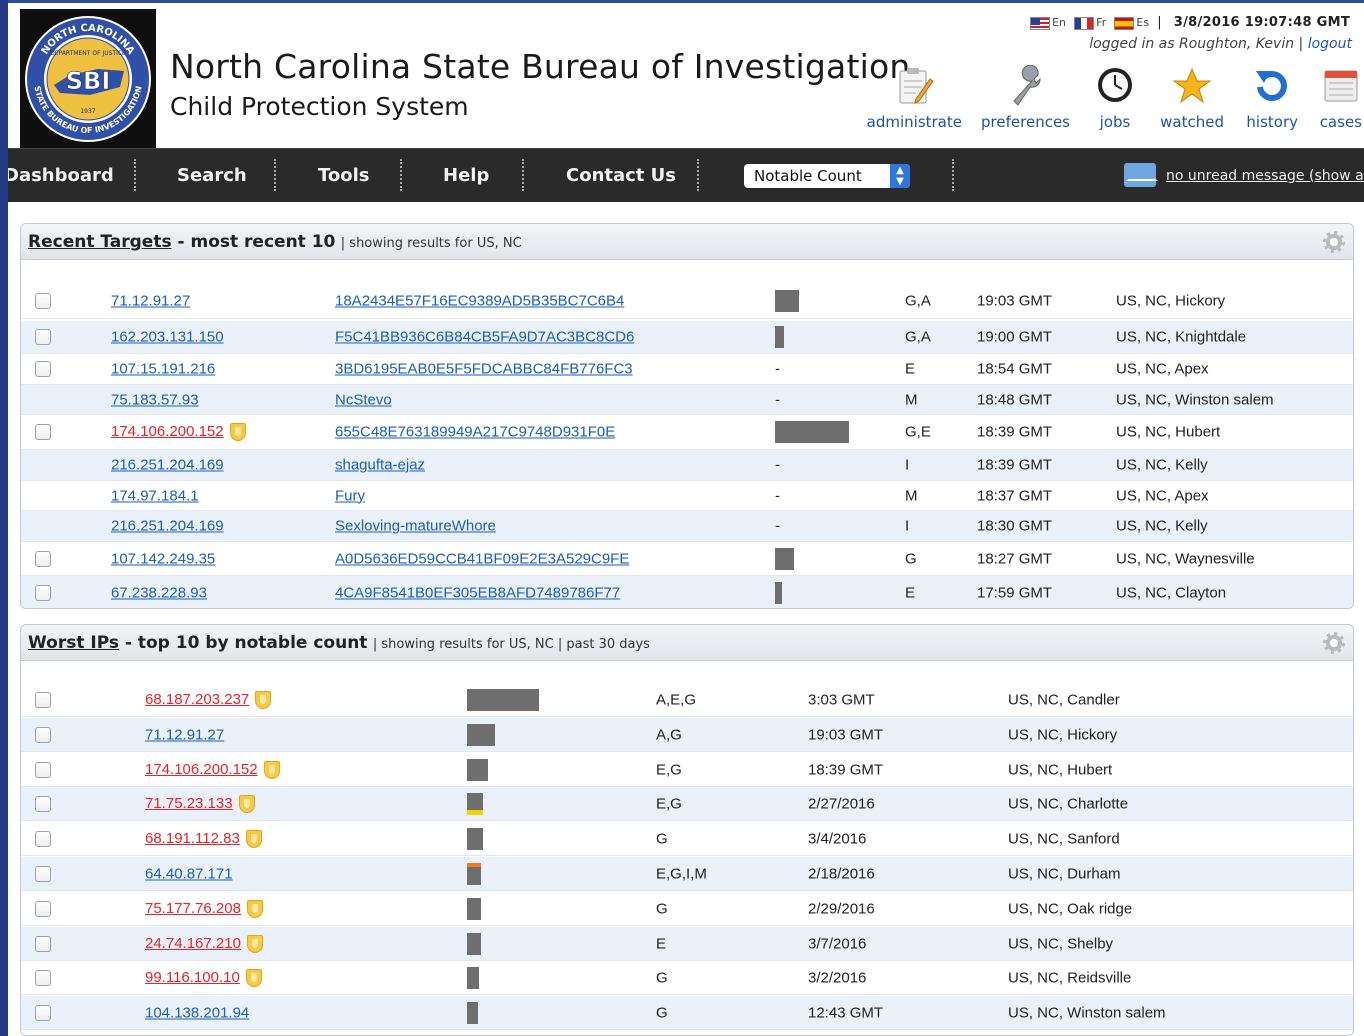 The width and height of the screenshot is (1364, 1036). I want to click on target-link: 18A2434E57F16EC9389AD5B35BC7C6B4, so click(479, 301).